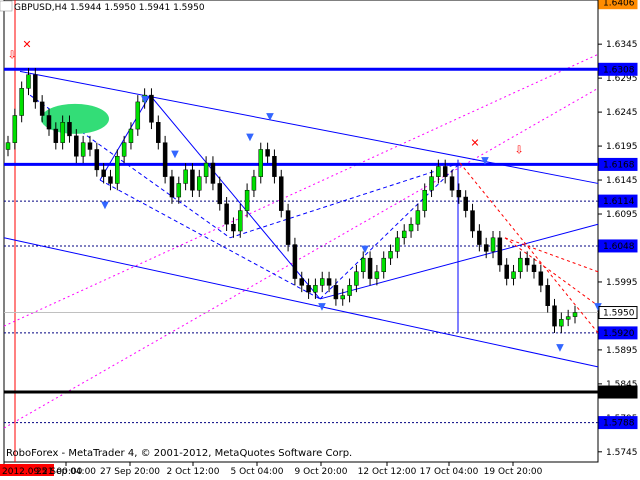  I want to click on y-tick-label: 1.6345, so click(622, 45).